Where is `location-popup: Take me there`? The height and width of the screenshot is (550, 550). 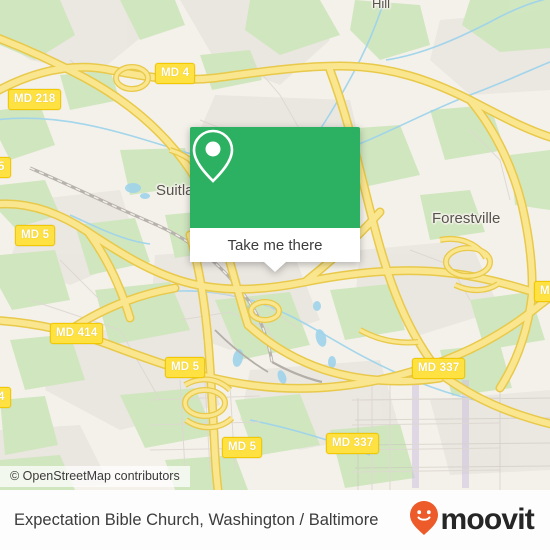
location-popup: Take me there is located at coordinates (275, 199).